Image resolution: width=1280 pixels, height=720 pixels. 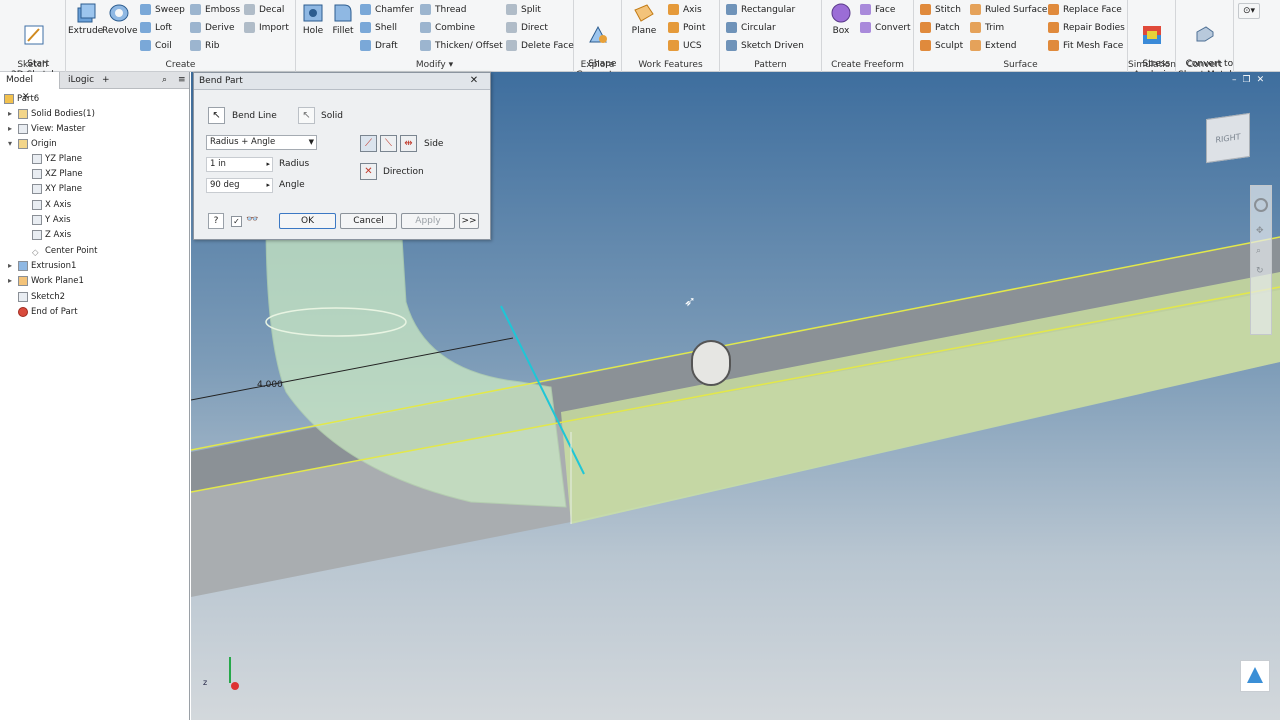 I want to click on more-button: >>, so click(x=469, y=221).